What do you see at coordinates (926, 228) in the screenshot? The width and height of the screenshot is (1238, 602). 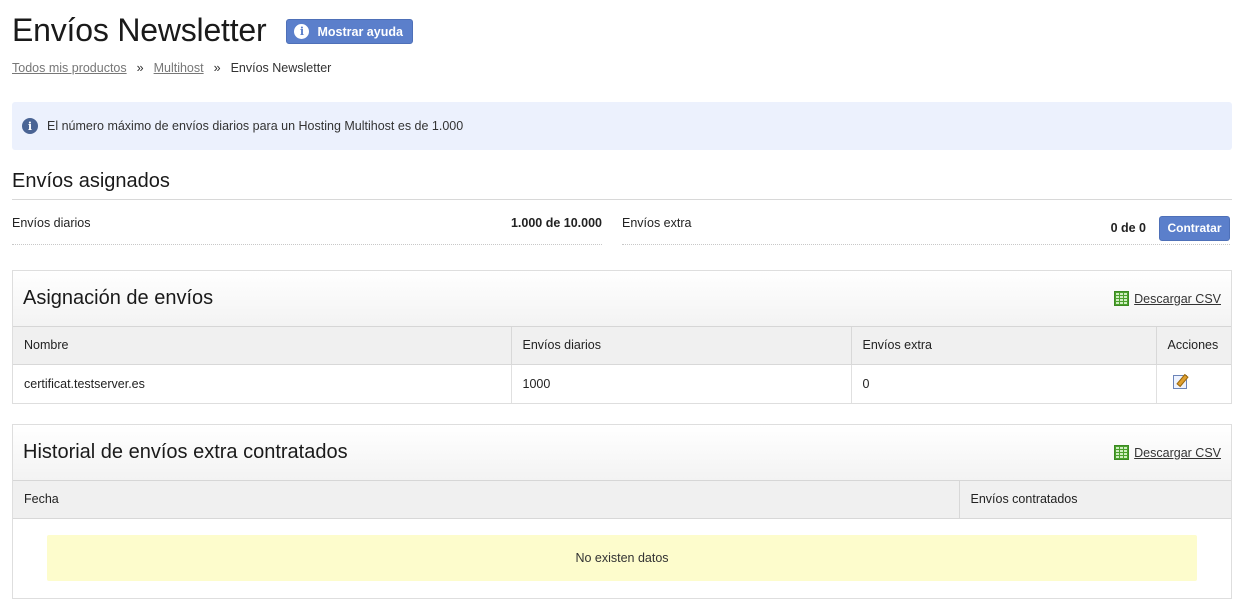 I see `extra-sends-stat: Envíos extra 0 de 0 Contratar` at bounding box center [926, 228].